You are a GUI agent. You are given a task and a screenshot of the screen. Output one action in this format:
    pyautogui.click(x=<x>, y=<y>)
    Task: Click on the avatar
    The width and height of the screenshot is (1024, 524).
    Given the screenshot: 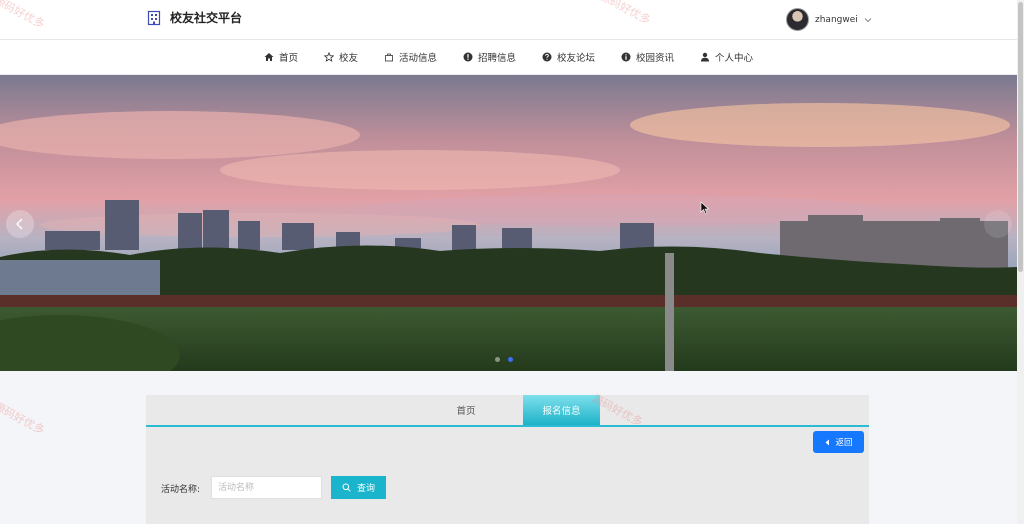 What is the action you would take?
    pyautogui.click(x=797, y=19)
    